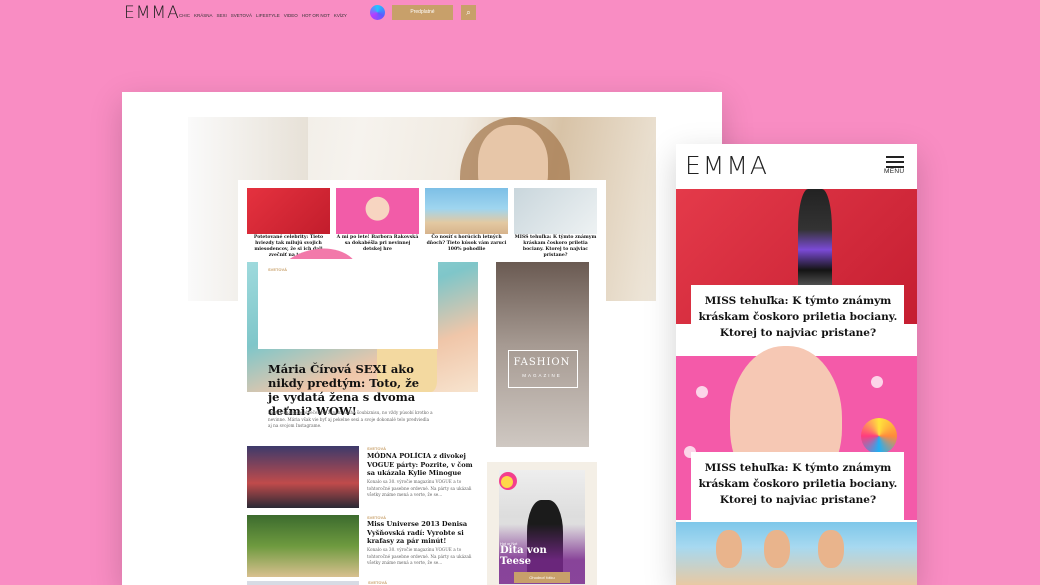  Describe the element at coordinates (184, 15) in the screenshot. I see `nav-item-chic: CHIC` at that location.